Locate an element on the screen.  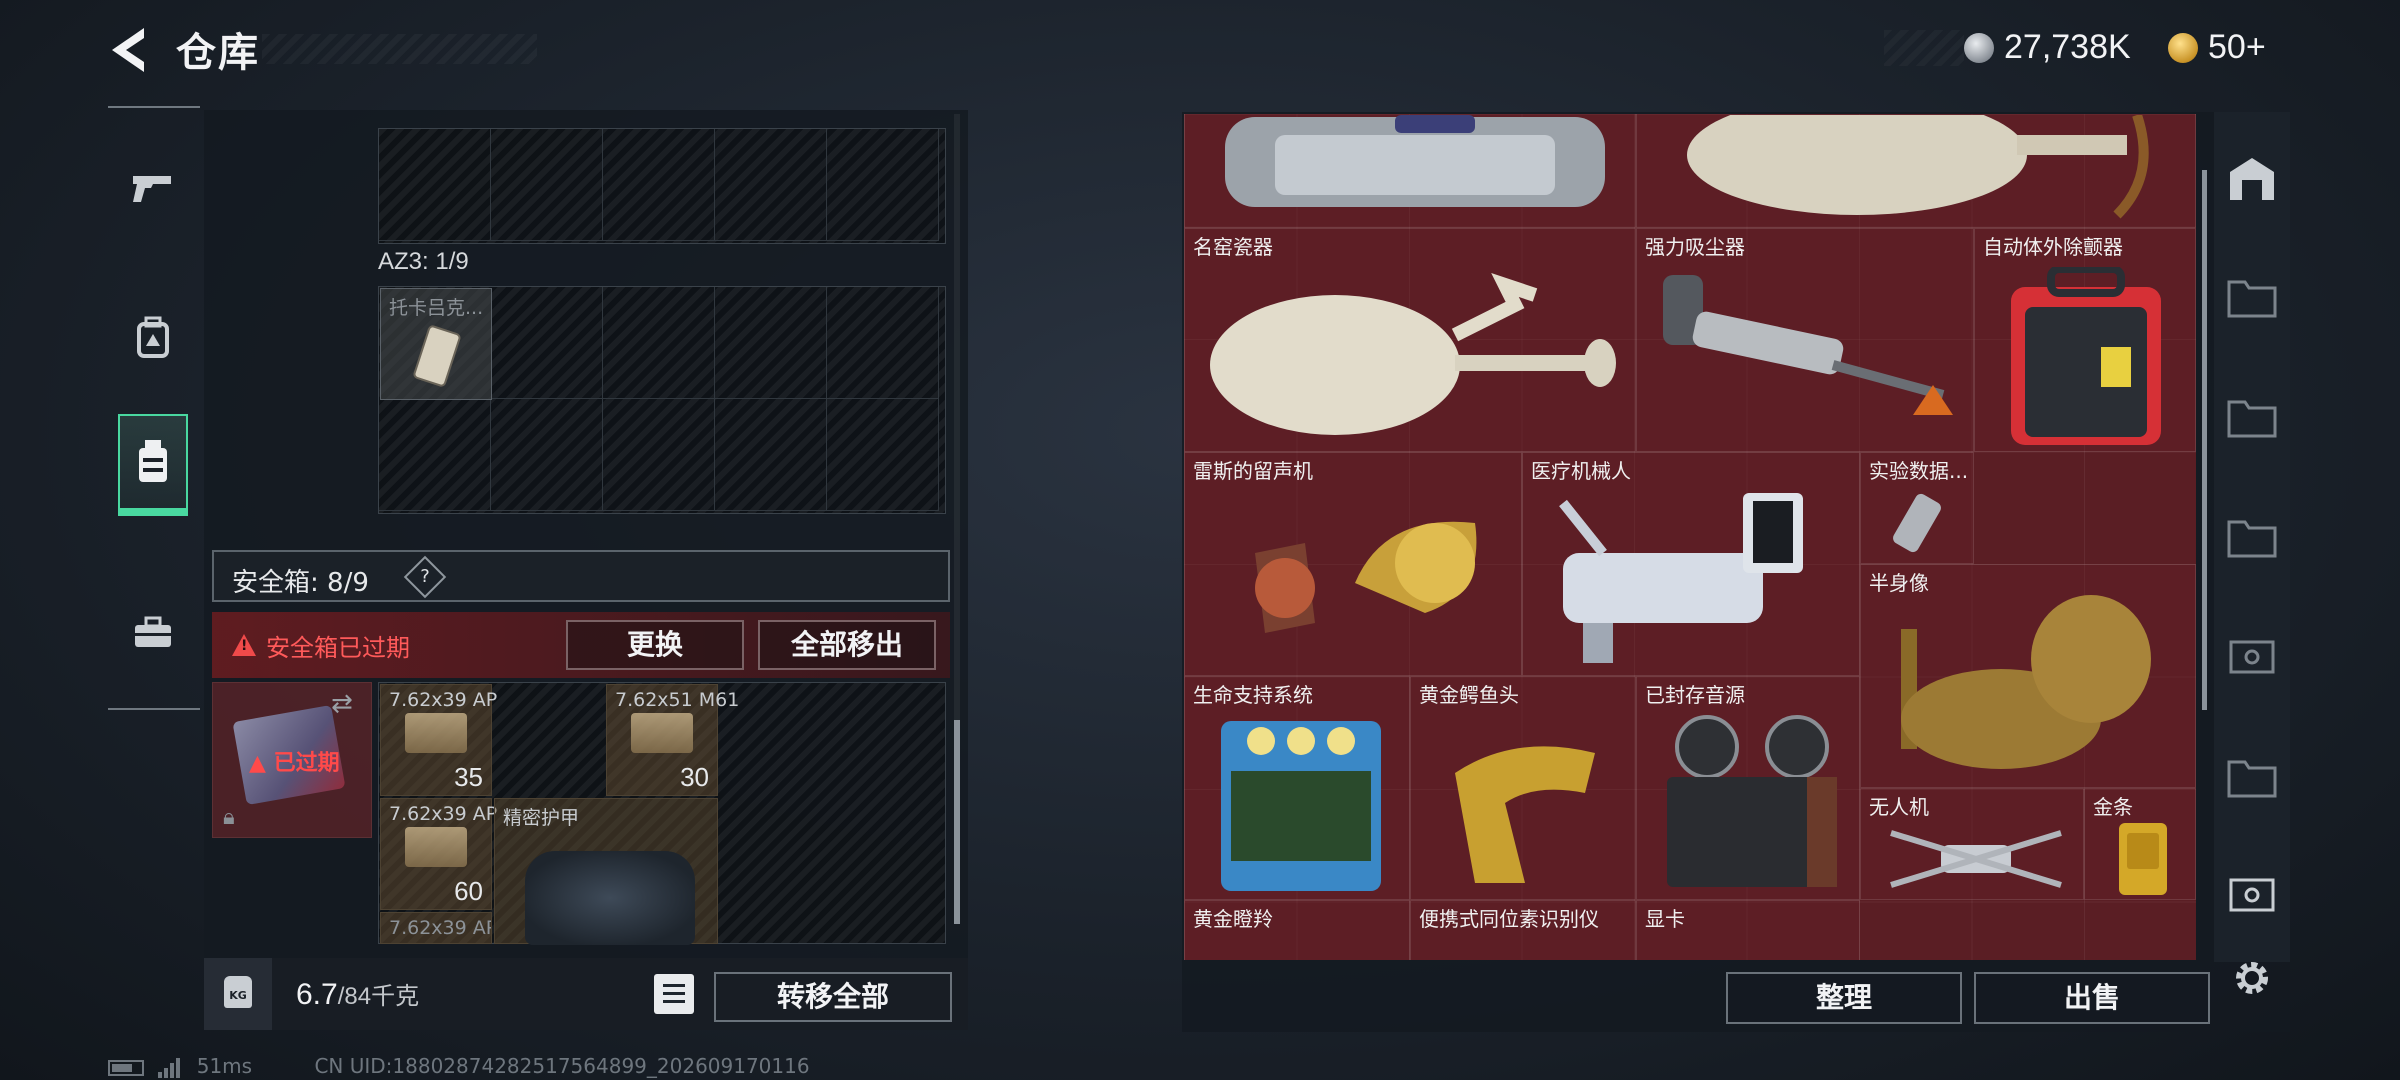
item-name: 生命支持系统 is located at coordinates (1253, 695).